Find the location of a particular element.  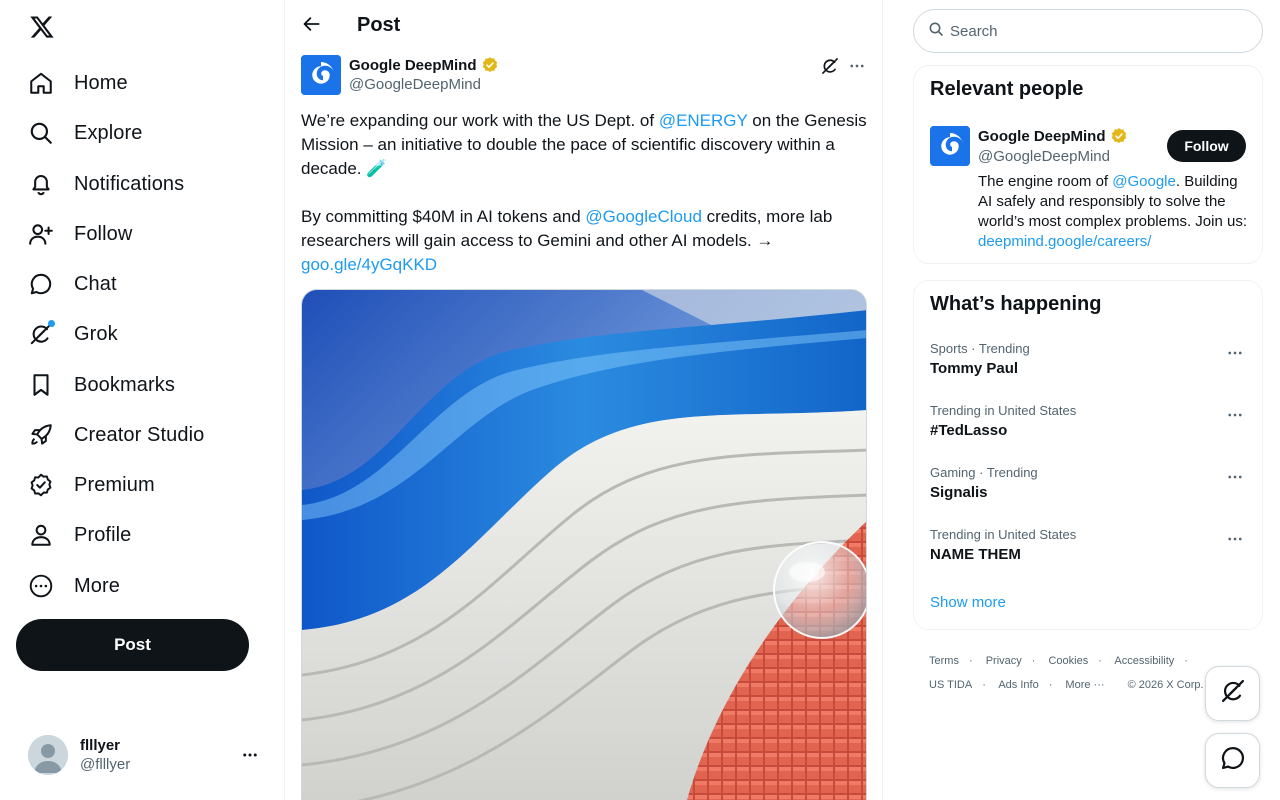

person-icon is located at coordinates (41, 535).